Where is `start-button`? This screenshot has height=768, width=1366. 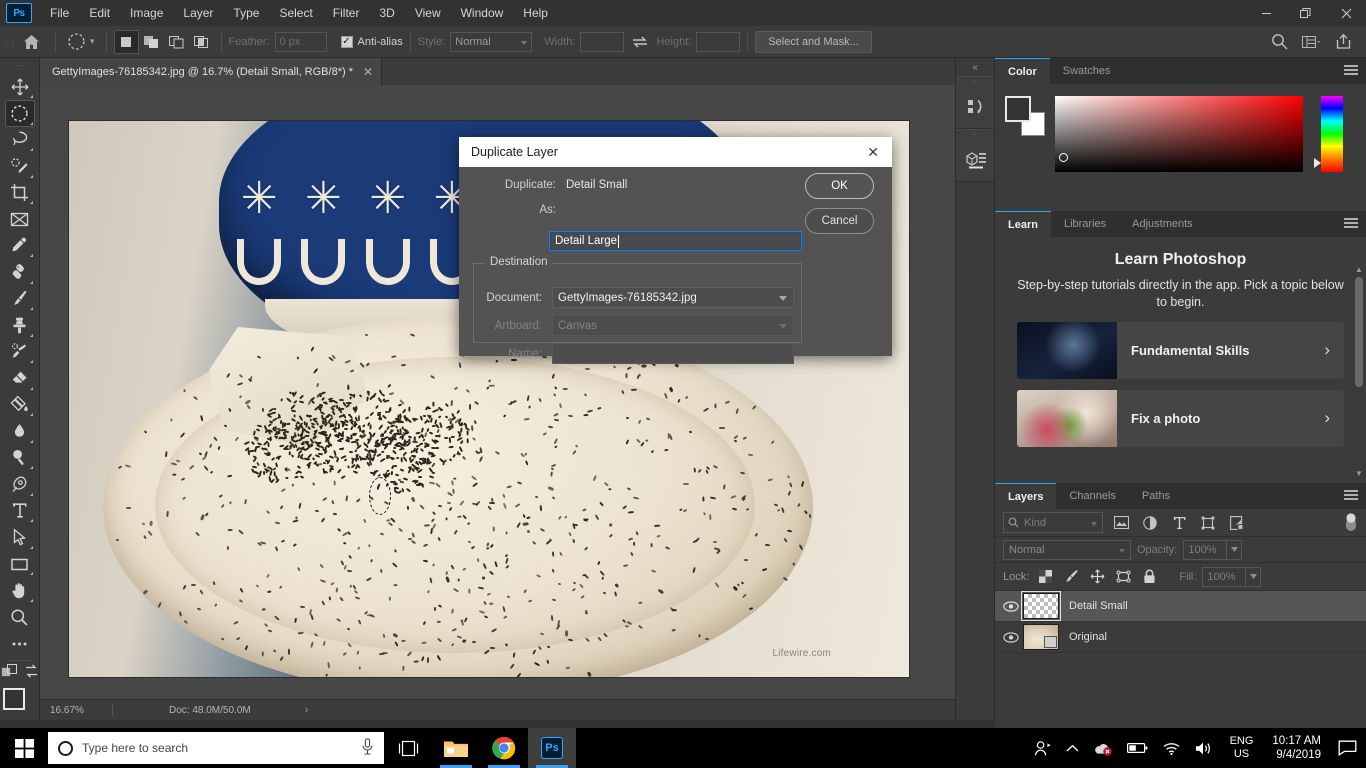 start-button is located at coordinates (24, 748).